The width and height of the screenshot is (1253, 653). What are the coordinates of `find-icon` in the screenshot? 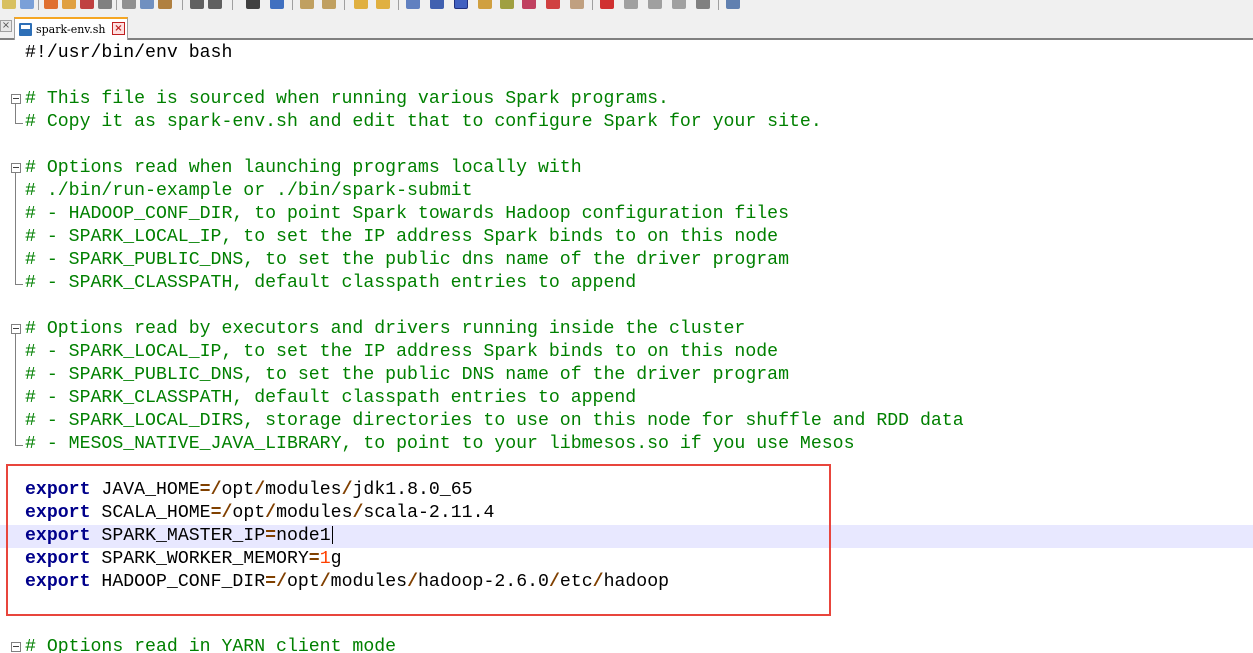 It's located at (253, 4).